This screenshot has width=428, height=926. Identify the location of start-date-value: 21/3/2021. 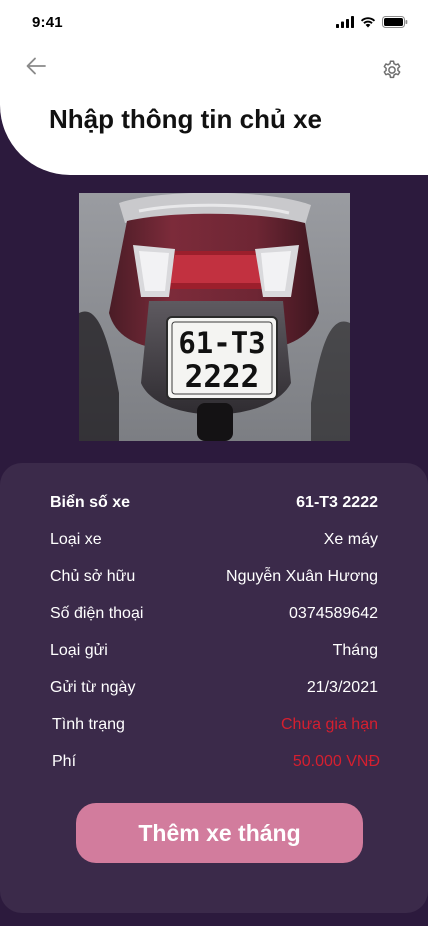
(342, 687).